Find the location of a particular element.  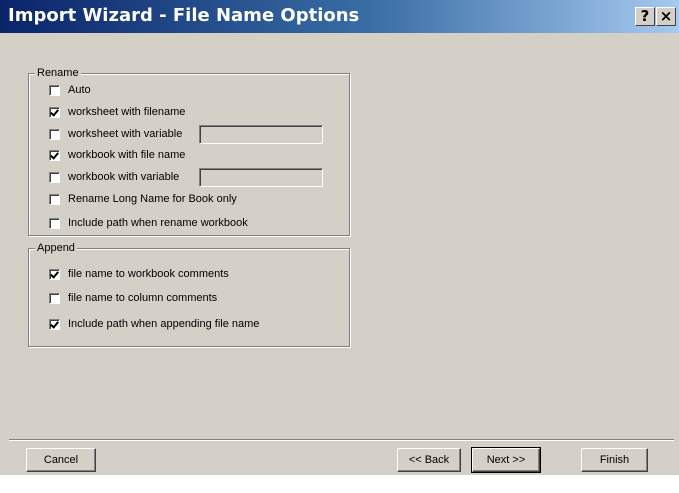

worksheet-with-filename-row: worksheet with filename is located at coordinates (117, 112).